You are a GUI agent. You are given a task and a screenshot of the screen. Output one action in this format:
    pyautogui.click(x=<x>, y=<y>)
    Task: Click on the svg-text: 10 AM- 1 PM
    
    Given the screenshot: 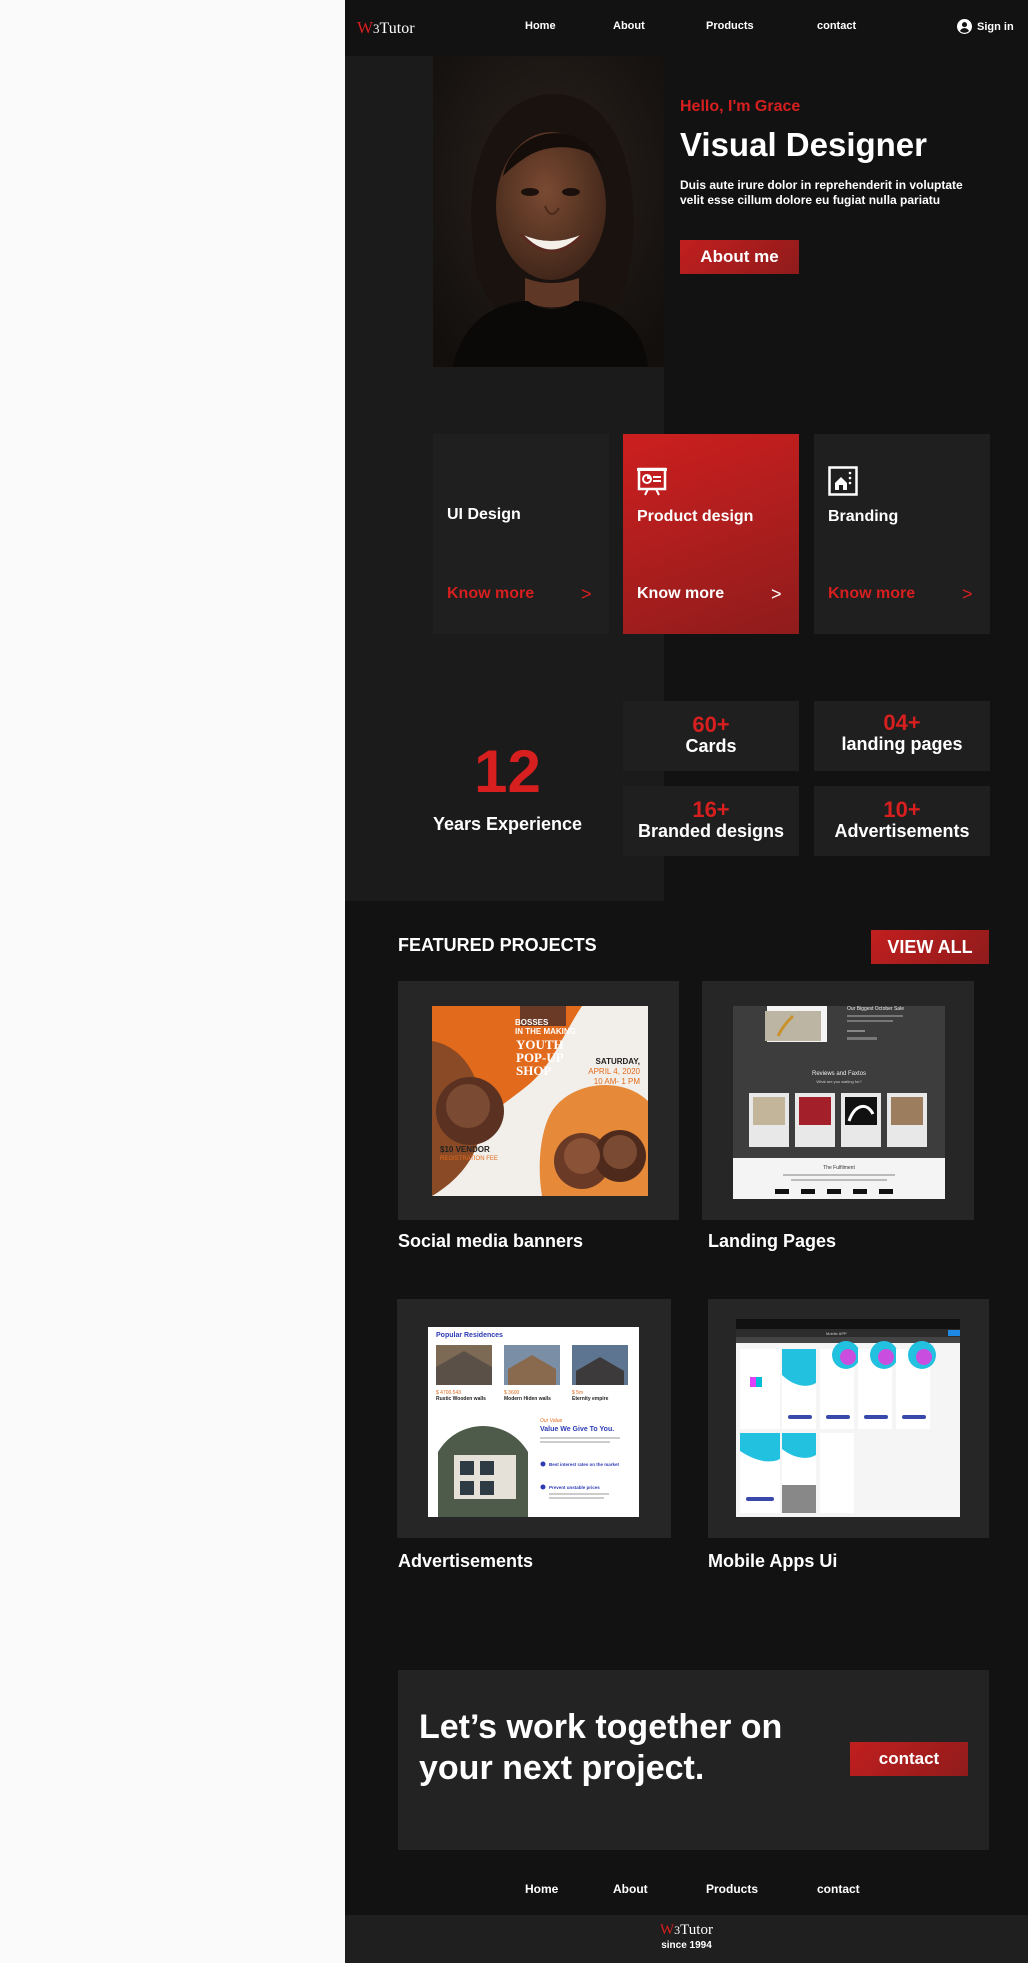 What is the action you would take?
    pyautogui.click(x=617, y=1081)
    